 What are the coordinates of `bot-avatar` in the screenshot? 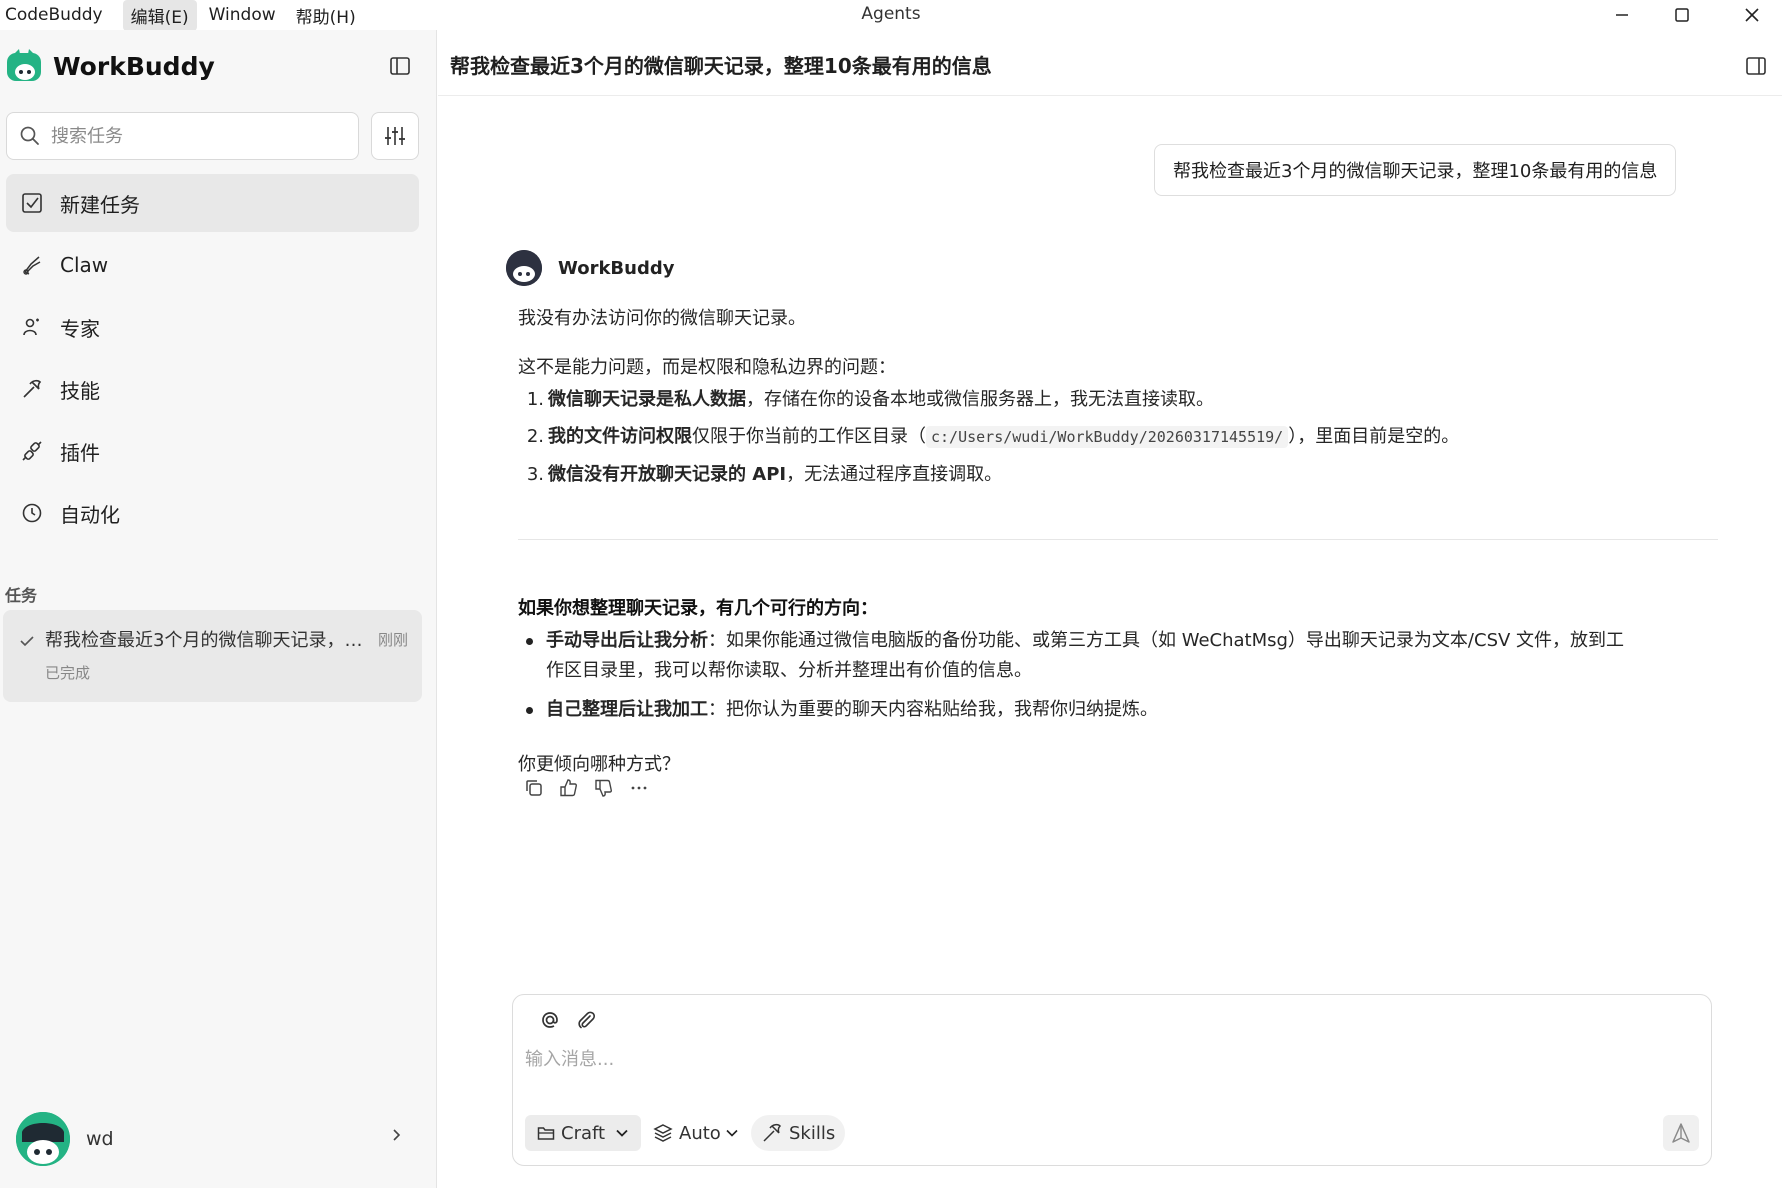 It's located at (524, 268).